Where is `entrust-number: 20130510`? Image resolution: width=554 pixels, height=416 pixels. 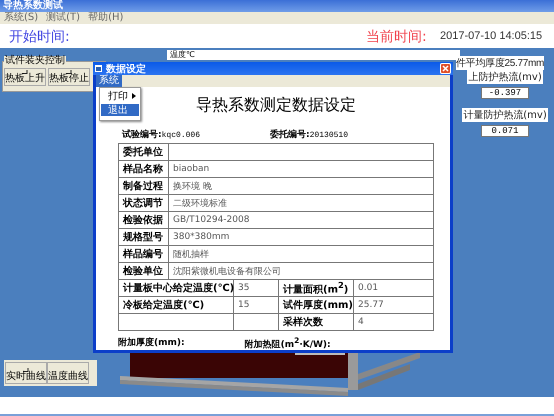
entrust-number: 20130510 is located at coordinates (329, 135).